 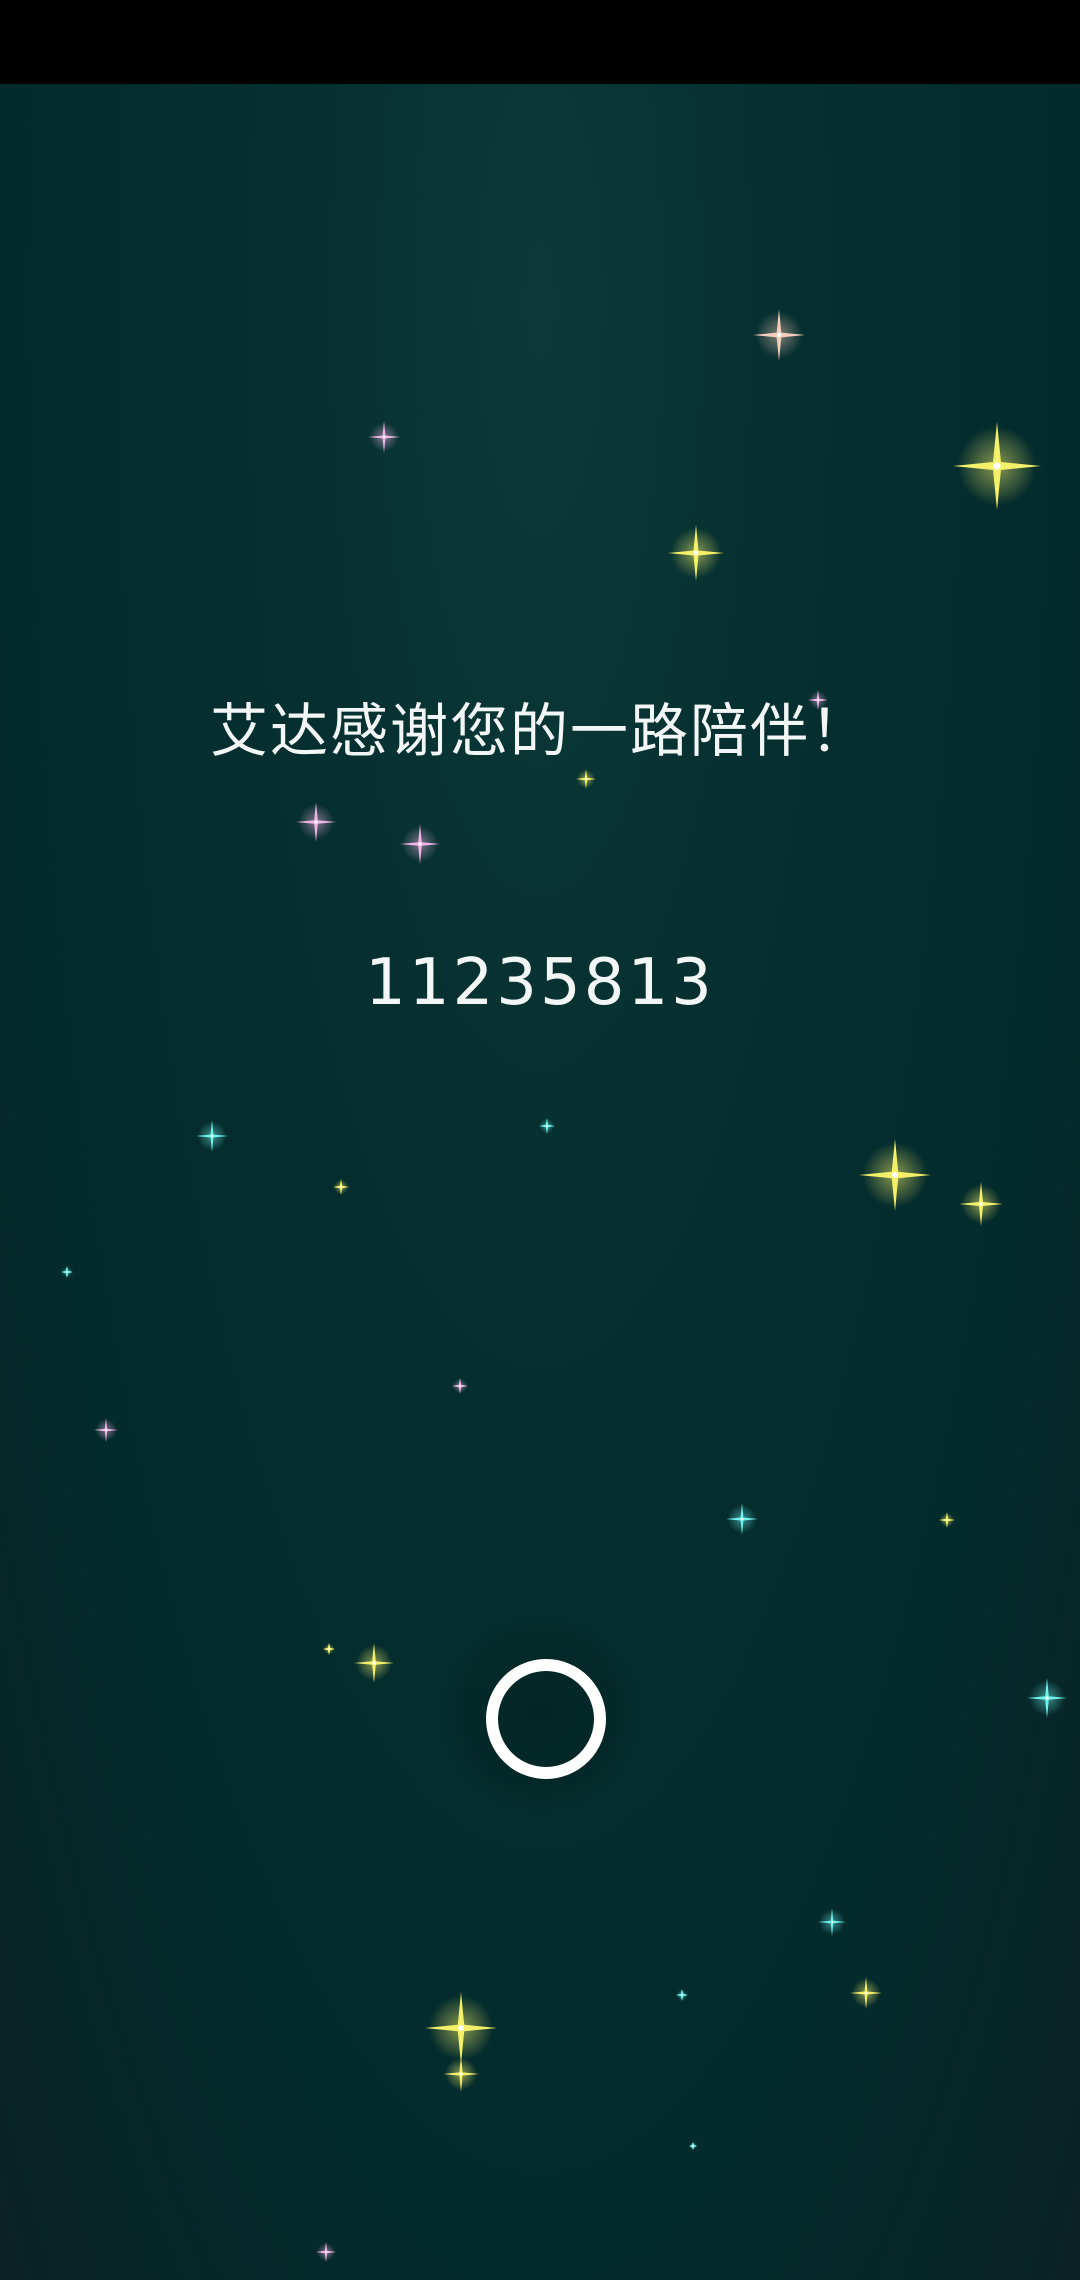 What do you see at coordinates (546, 1719) in the screenshot?
I see `ring-spinner-icon` at bounding box center [546, 1719].